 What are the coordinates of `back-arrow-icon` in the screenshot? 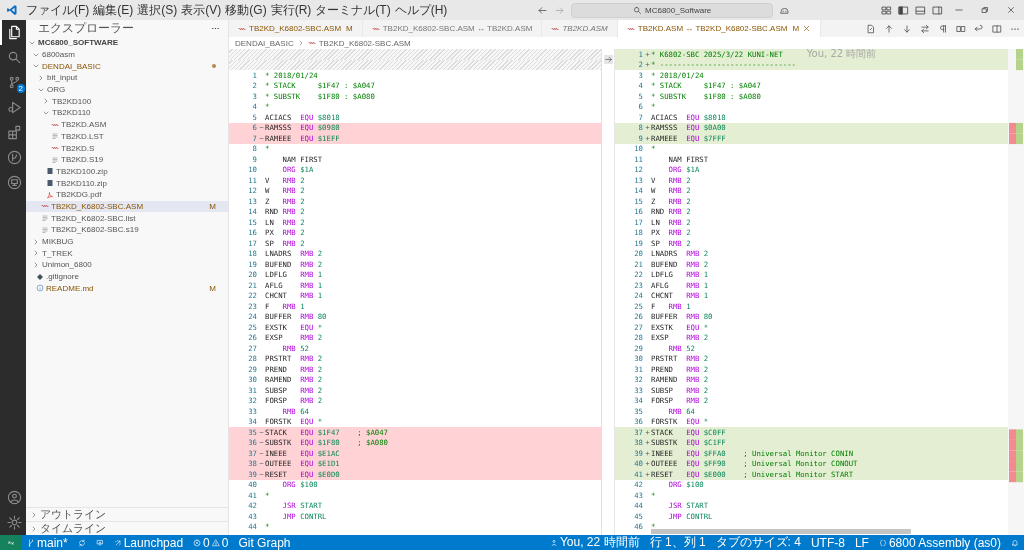 It's located at (543, 10).